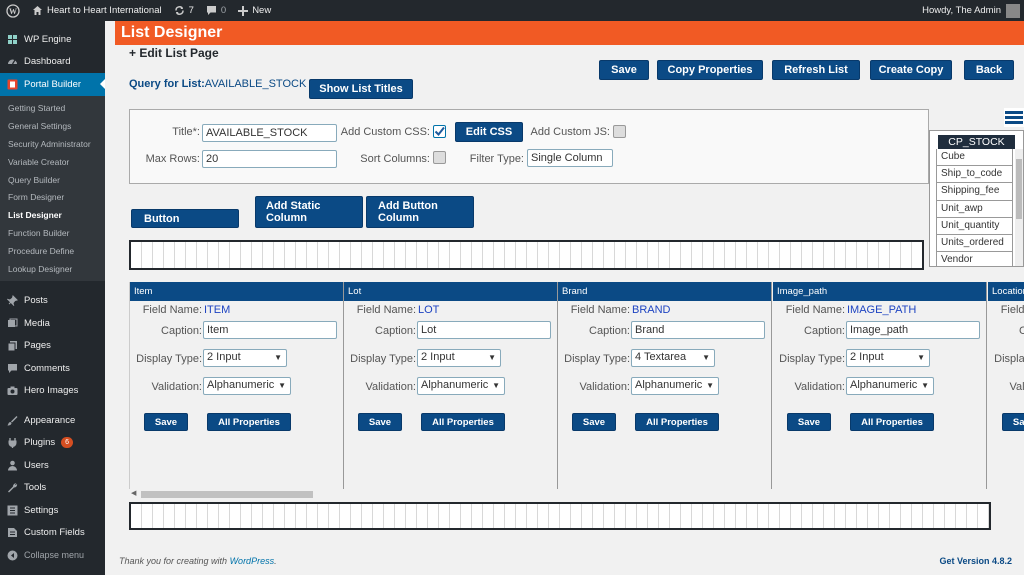 Image resolution: width=1024 pixels, height=575 pixels. I want to click on menu-plugins: Plugins 6, so click(52, 442).